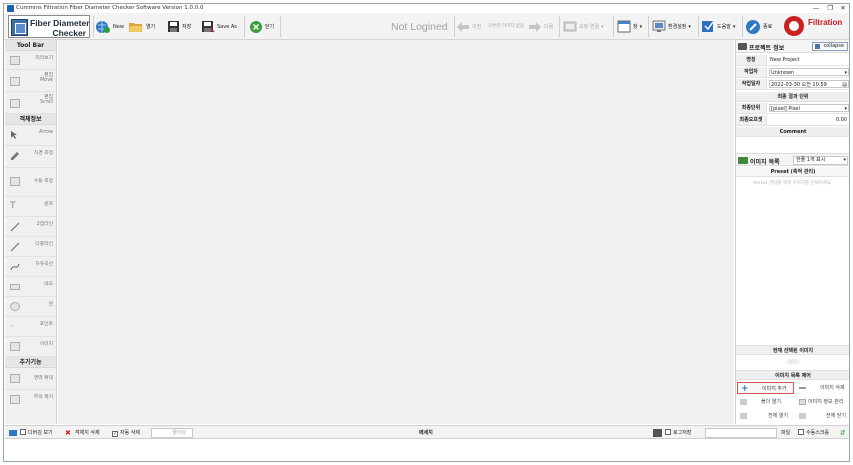 Image resolution: width=853 pixels, height=465 pixels. I want to click on collapse-button: collapse, so click(830, 46).